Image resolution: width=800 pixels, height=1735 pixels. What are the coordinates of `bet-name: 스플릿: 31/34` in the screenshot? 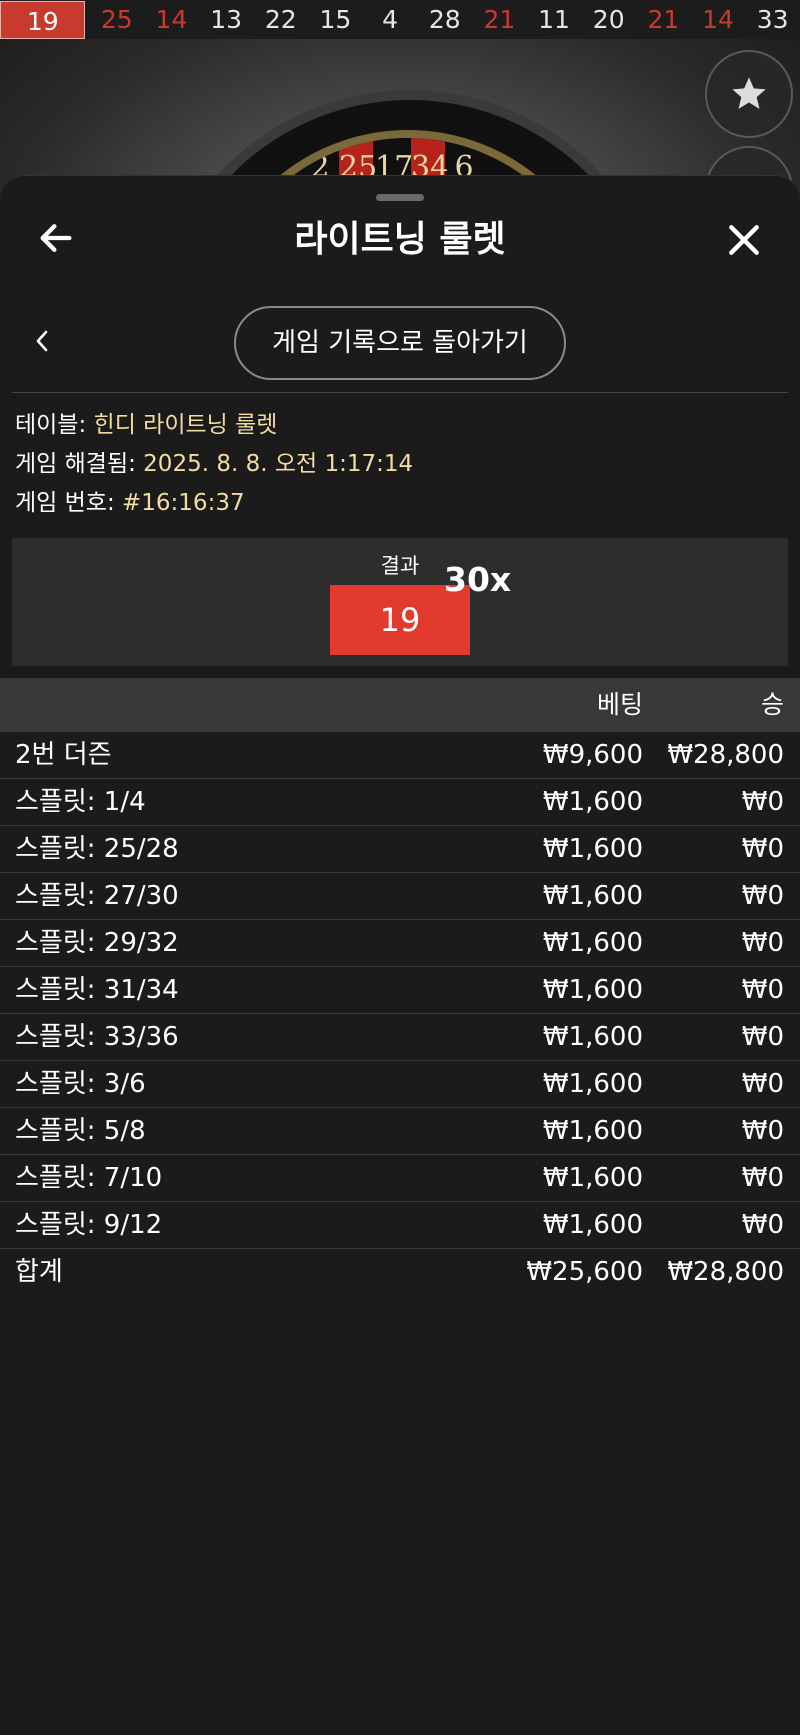 It's located at (97, 990).